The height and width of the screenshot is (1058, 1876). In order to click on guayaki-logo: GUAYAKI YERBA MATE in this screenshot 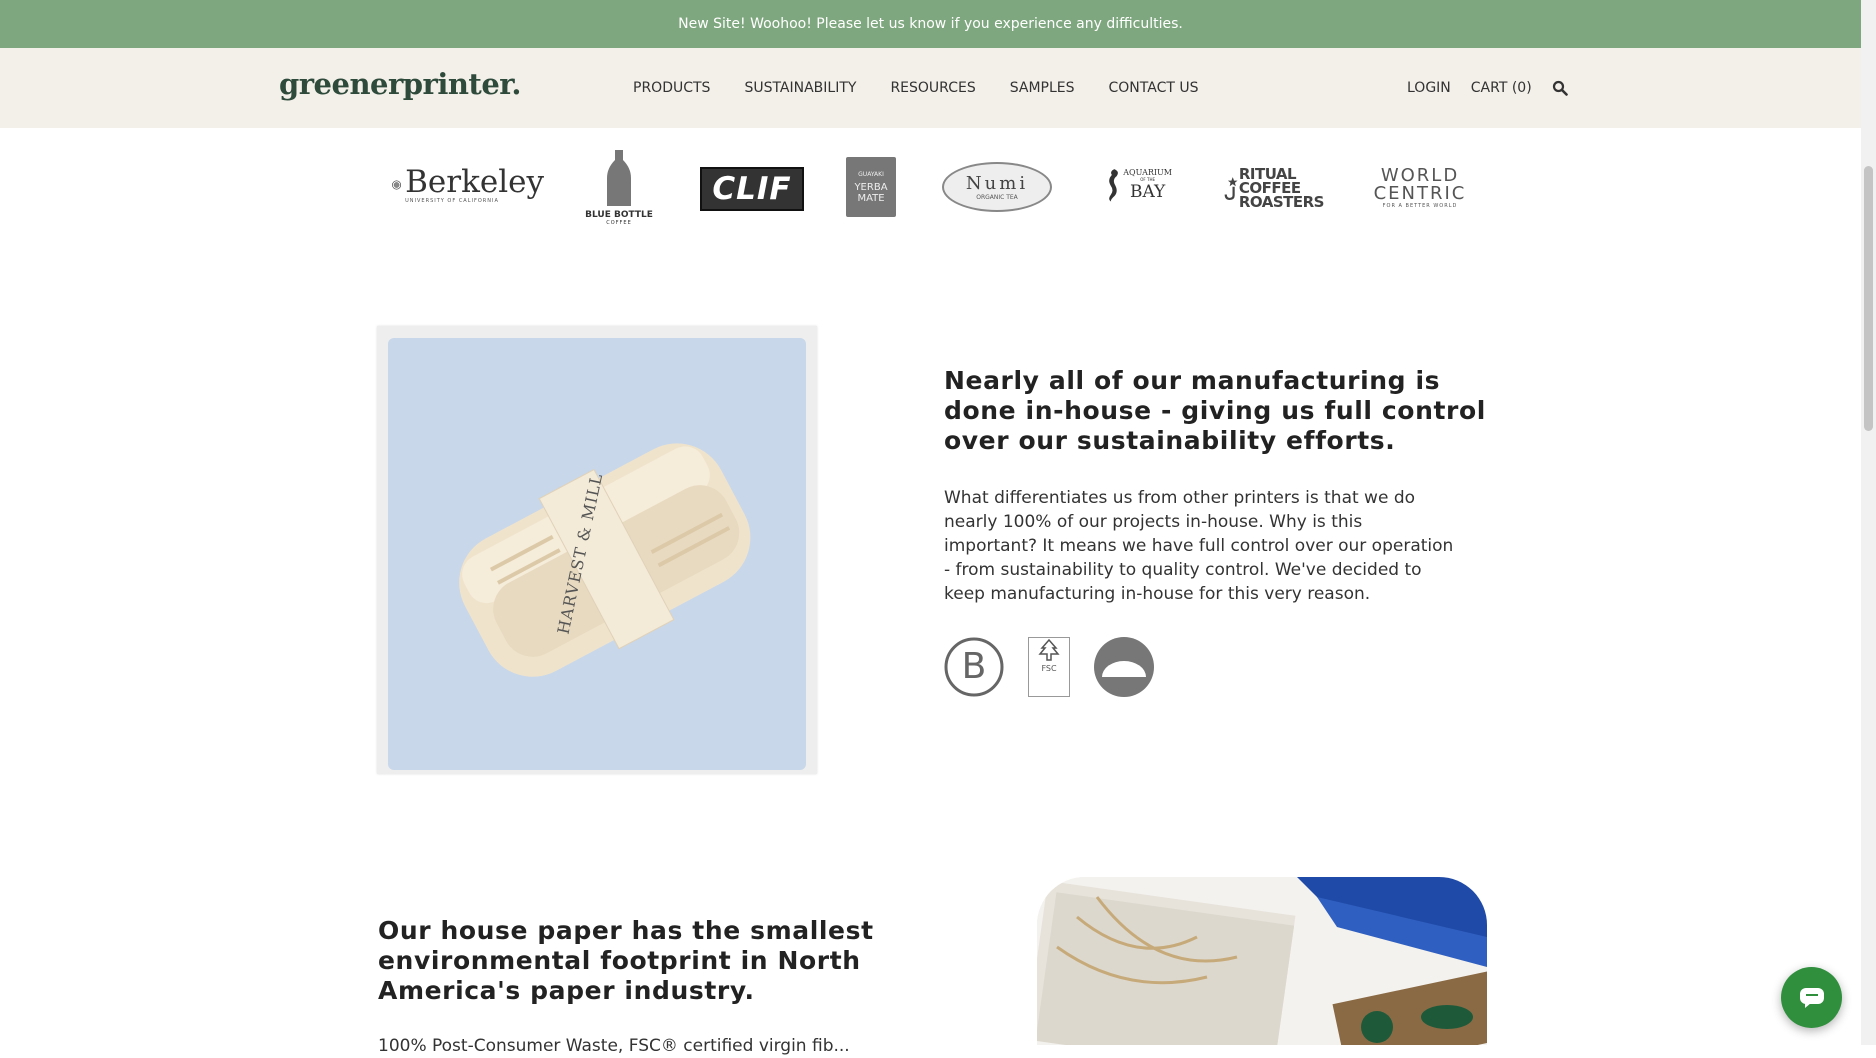, I will do `click(871, 187)`.